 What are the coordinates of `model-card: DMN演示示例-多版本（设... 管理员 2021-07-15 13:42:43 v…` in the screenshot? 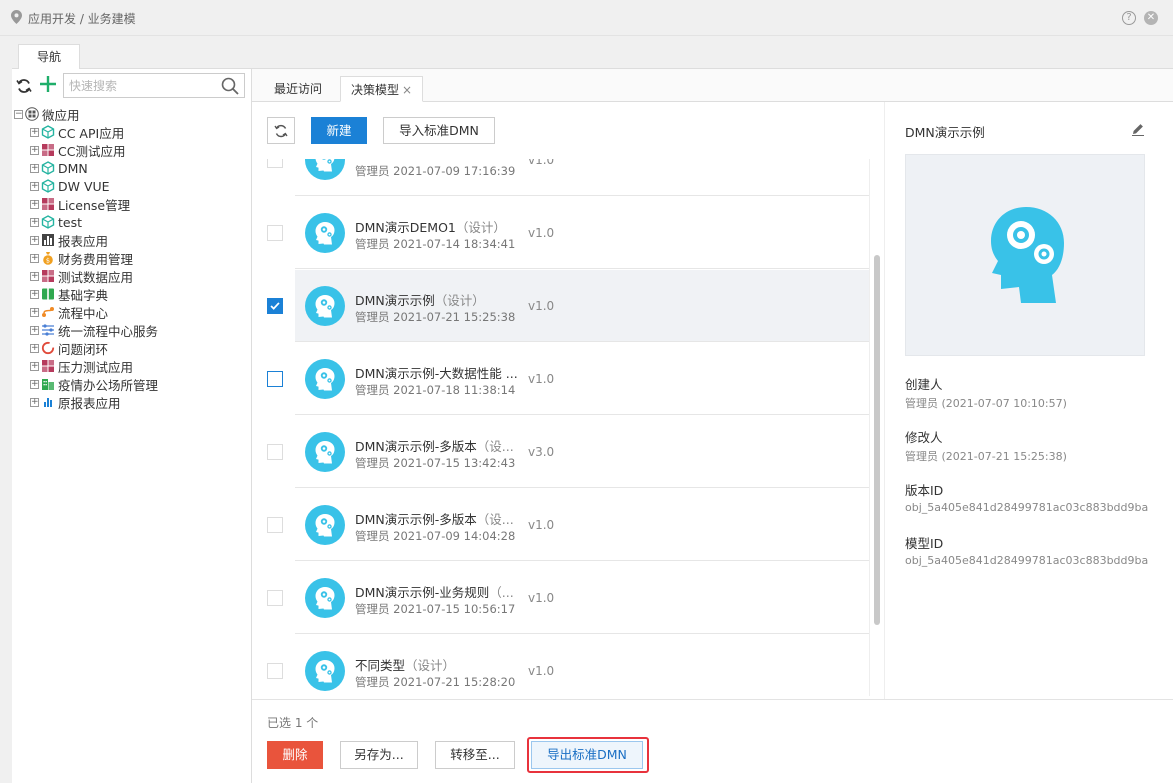 It's located at (582, 452).